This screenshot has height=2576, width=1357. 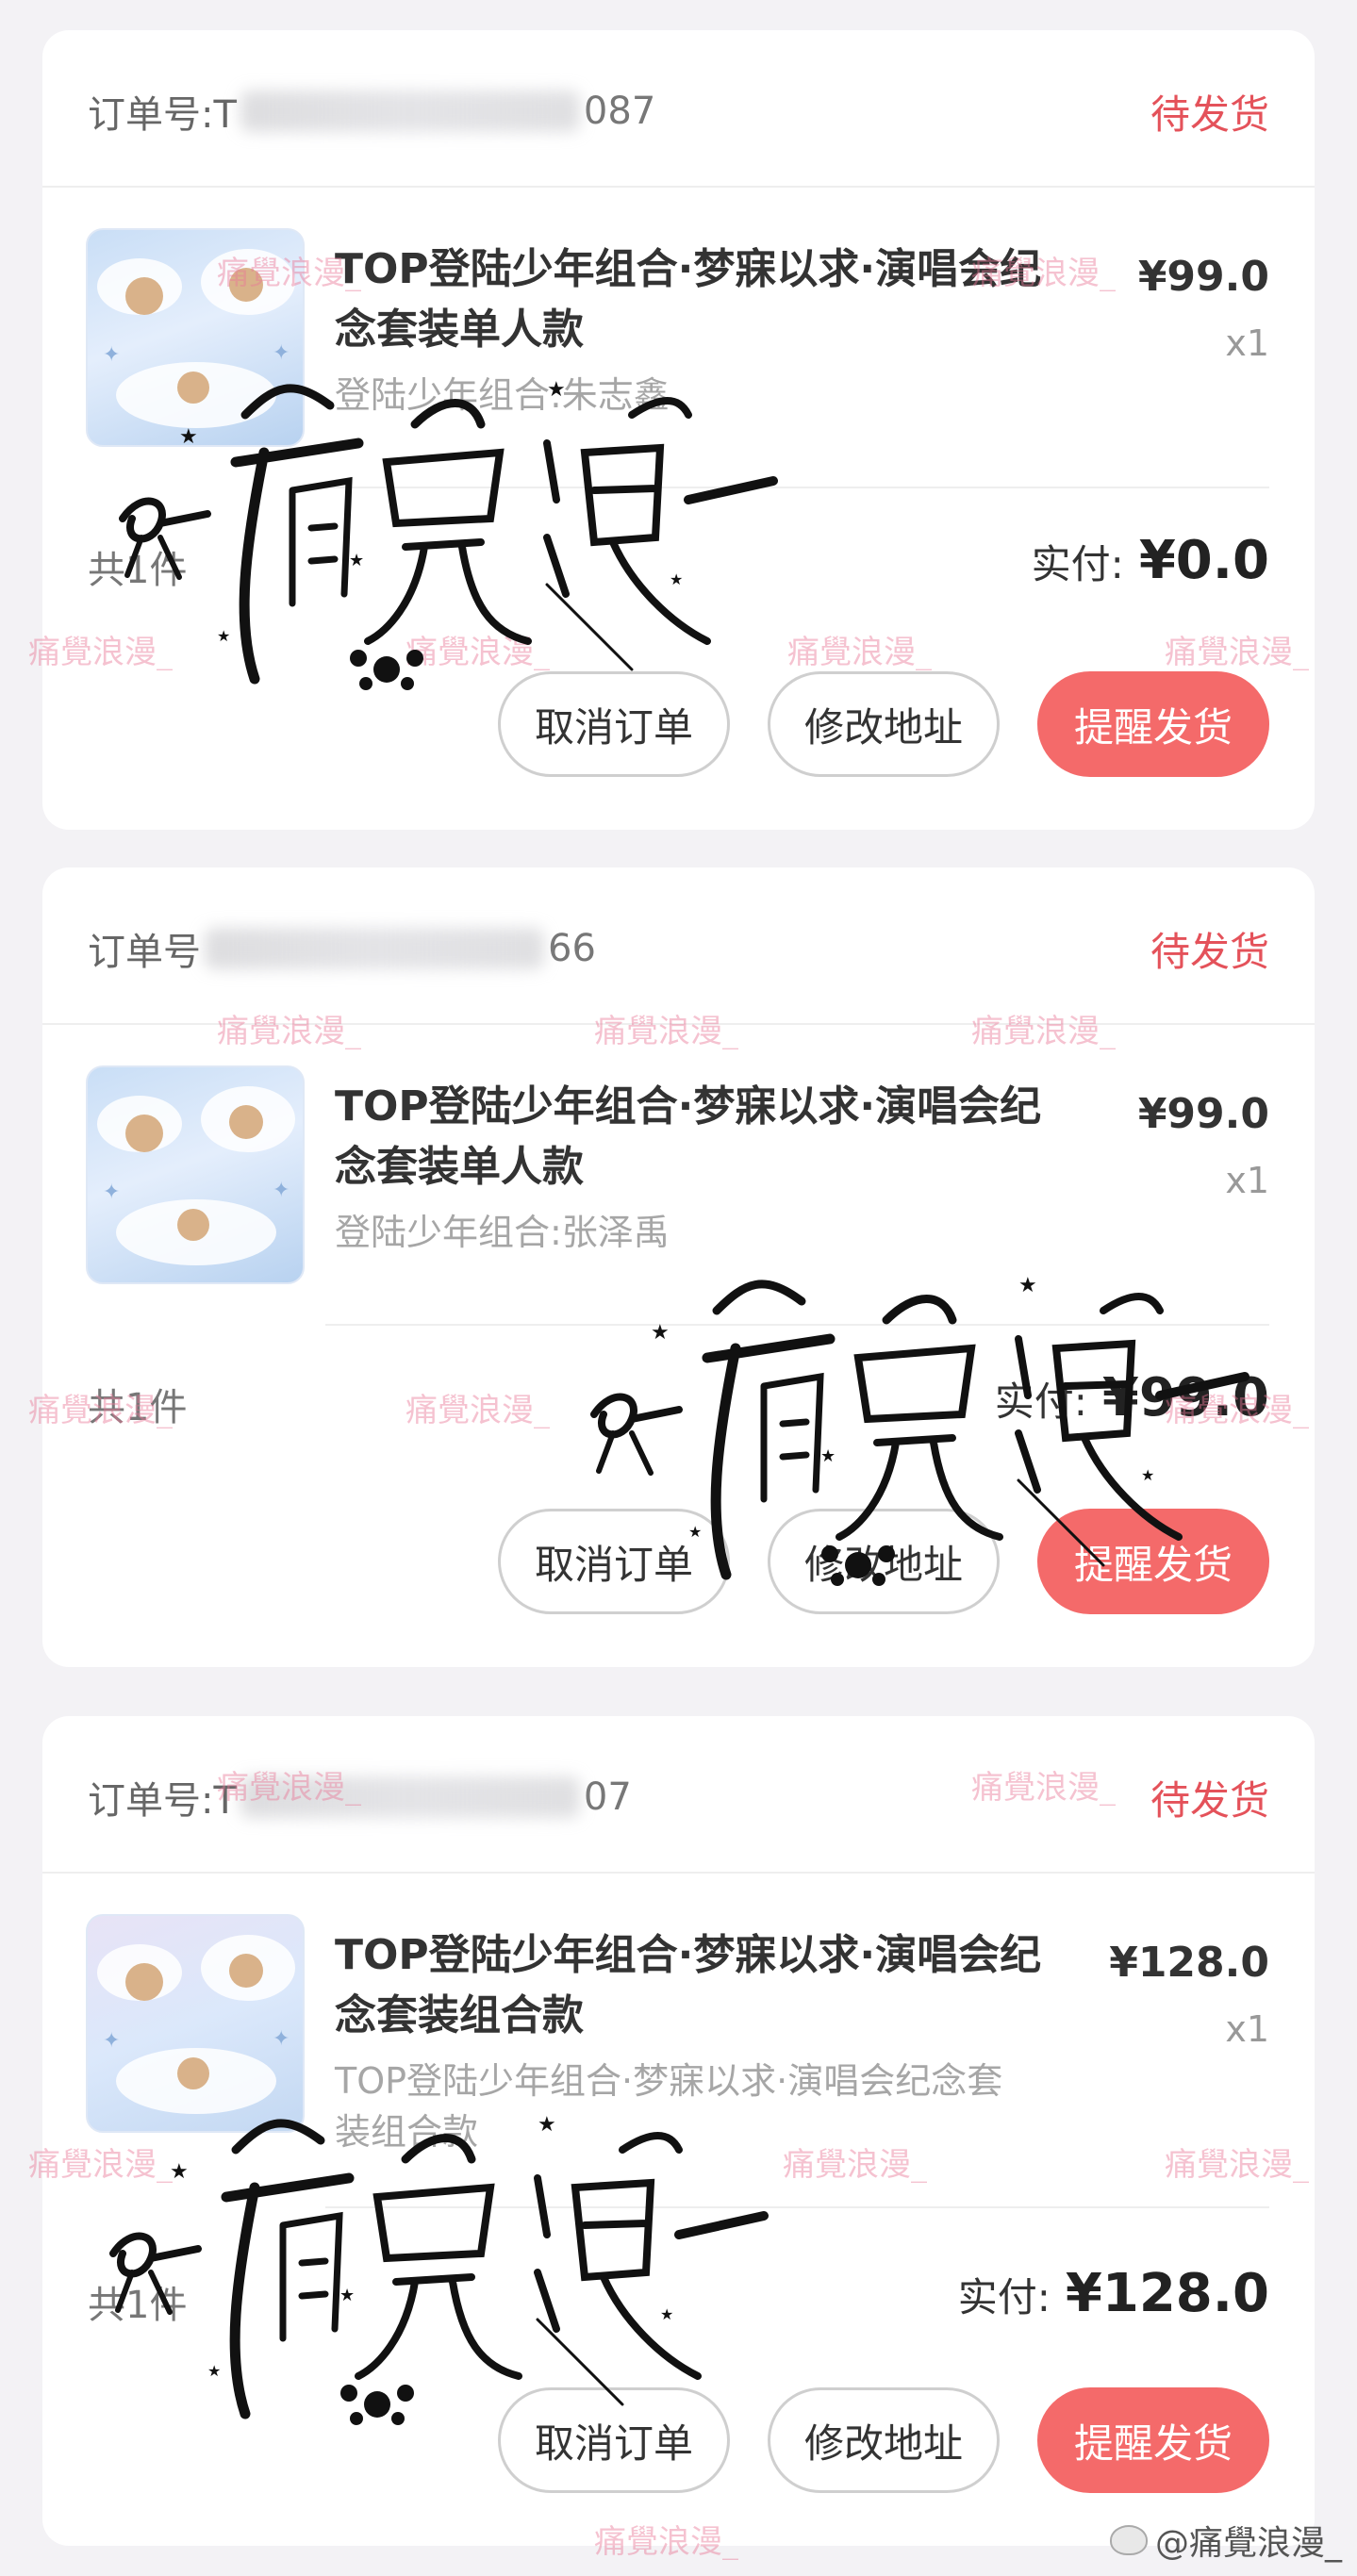 I want to click on source-credit: @痛覺浪漫_, so click(x=1225, y=2540).